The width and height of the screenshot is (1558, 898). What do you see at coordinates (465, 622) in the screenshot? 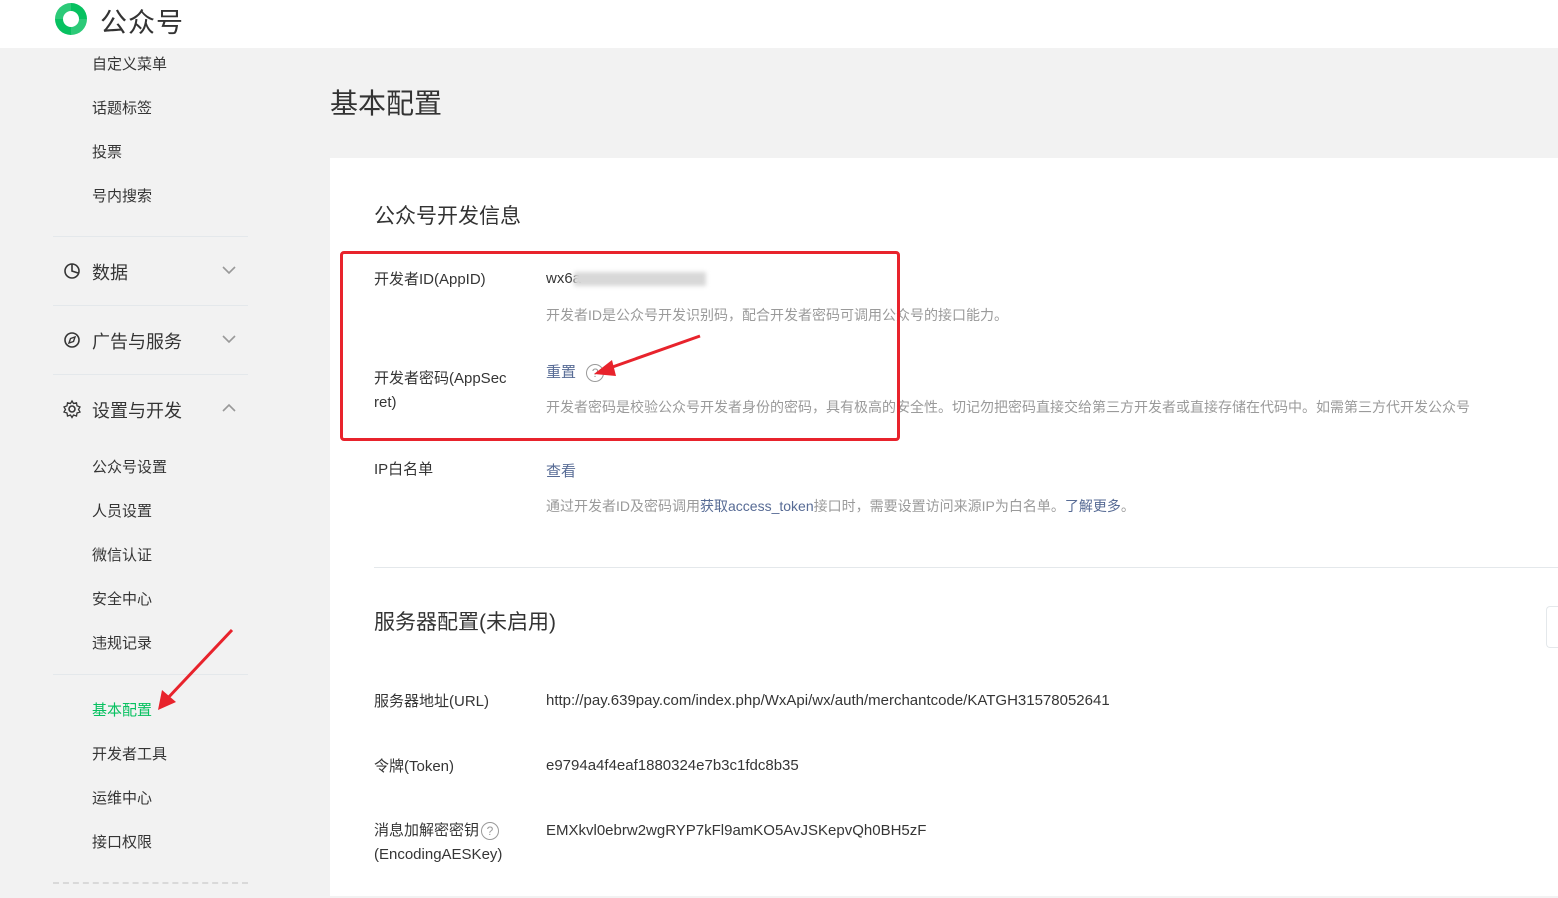
I see `server-config-title: 服务器配置(未启用)` at bounding box center [465, 622].